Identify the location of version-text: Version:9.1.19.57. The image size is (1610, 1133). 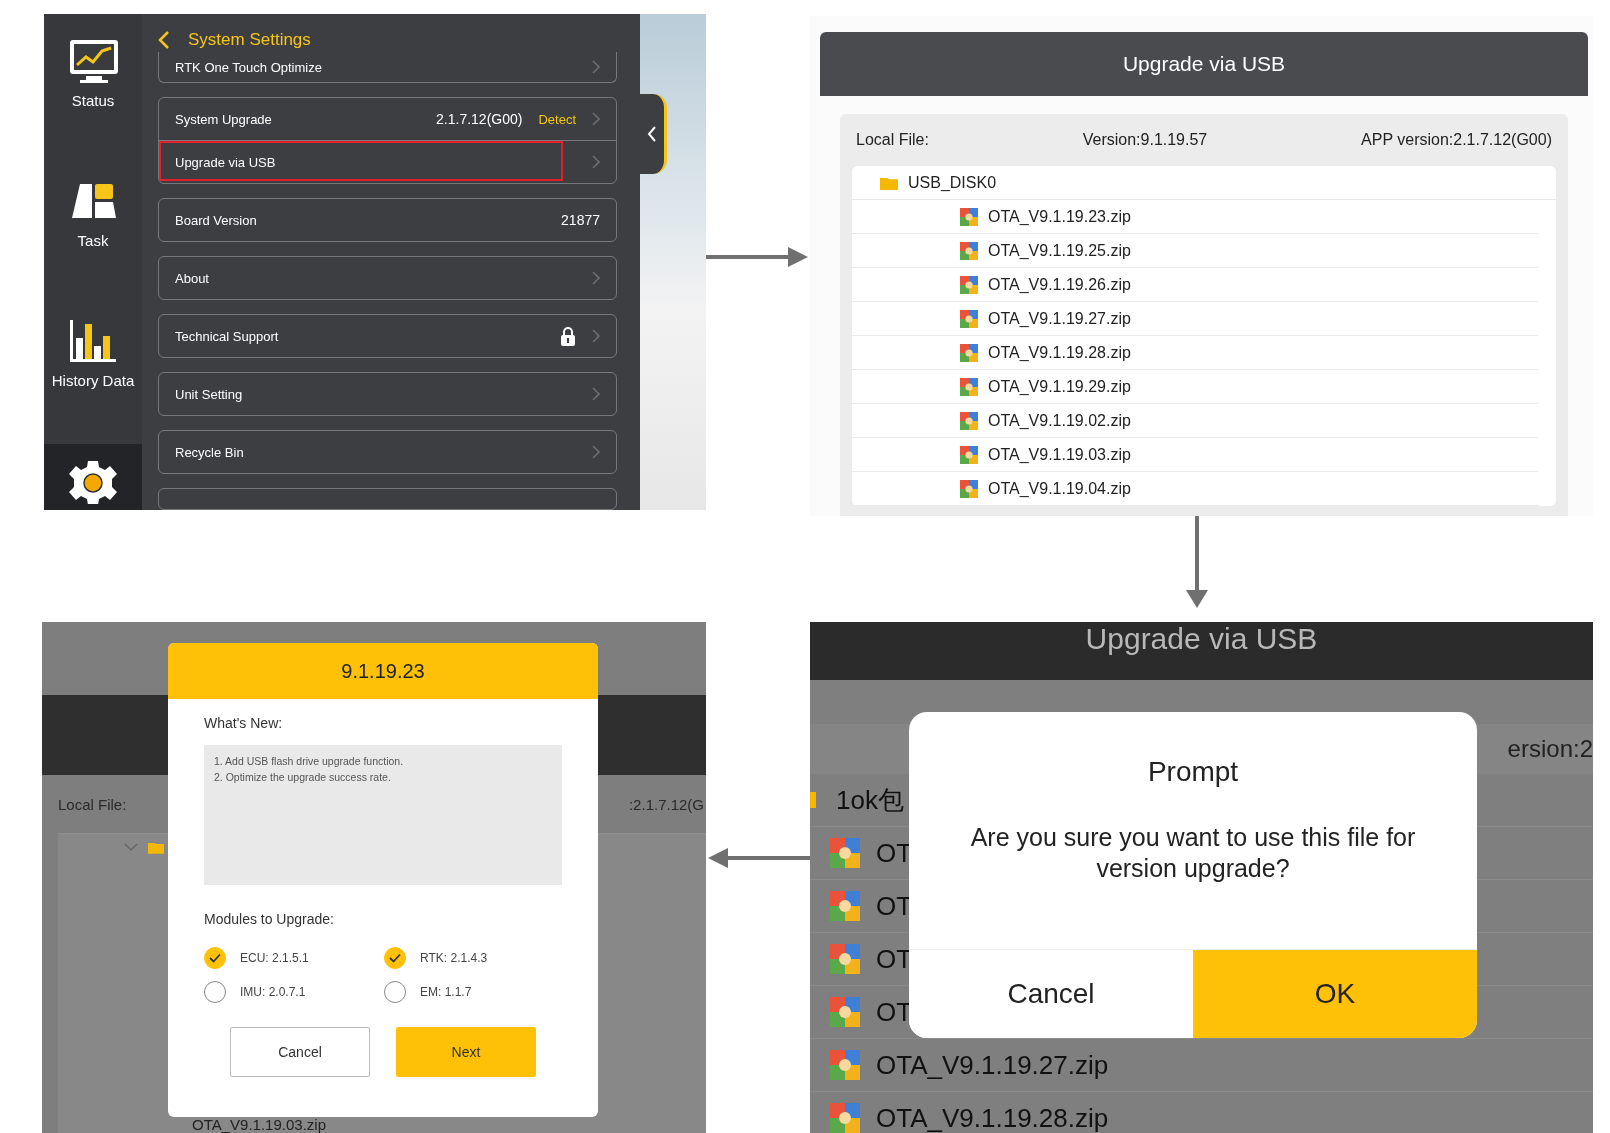
(1145, 140).